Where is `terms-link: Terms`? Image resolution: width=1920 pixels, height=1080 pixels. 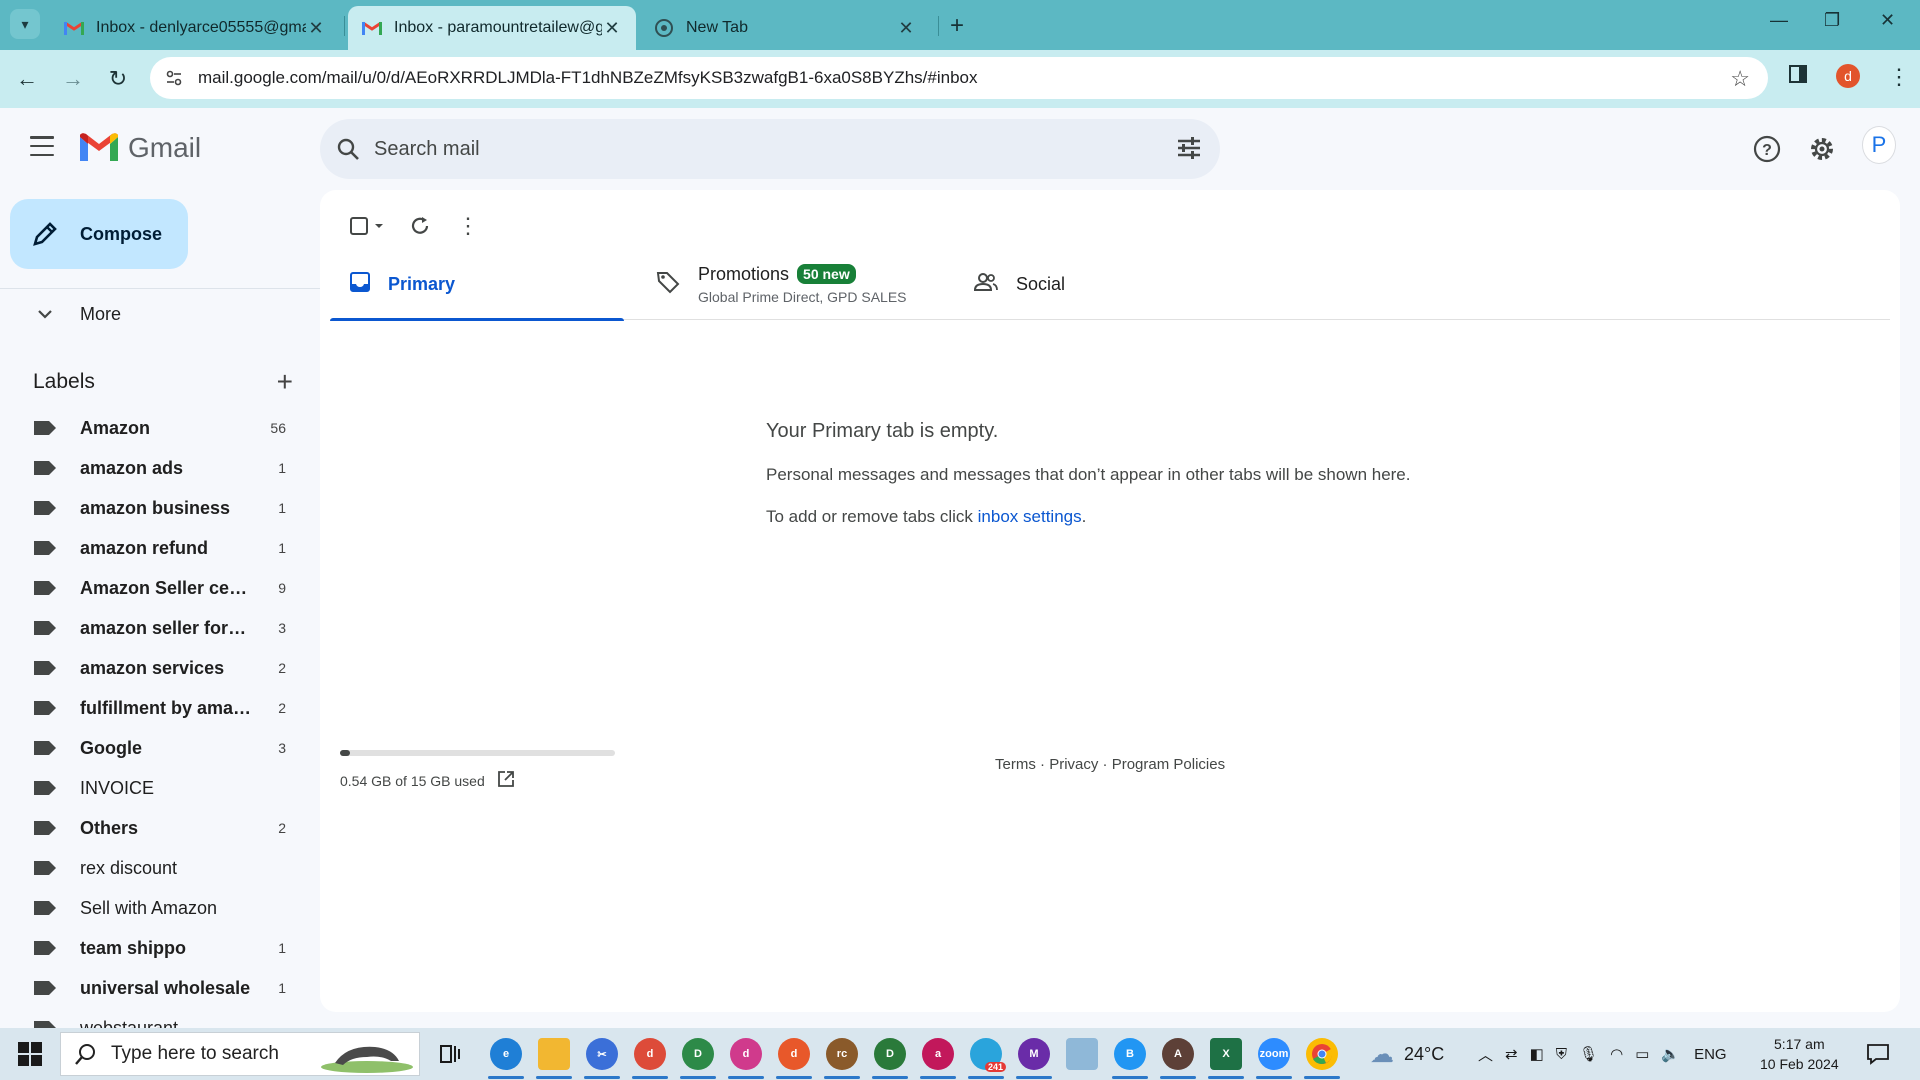 terms-link: Terms is located at coordinates (1015, 764).